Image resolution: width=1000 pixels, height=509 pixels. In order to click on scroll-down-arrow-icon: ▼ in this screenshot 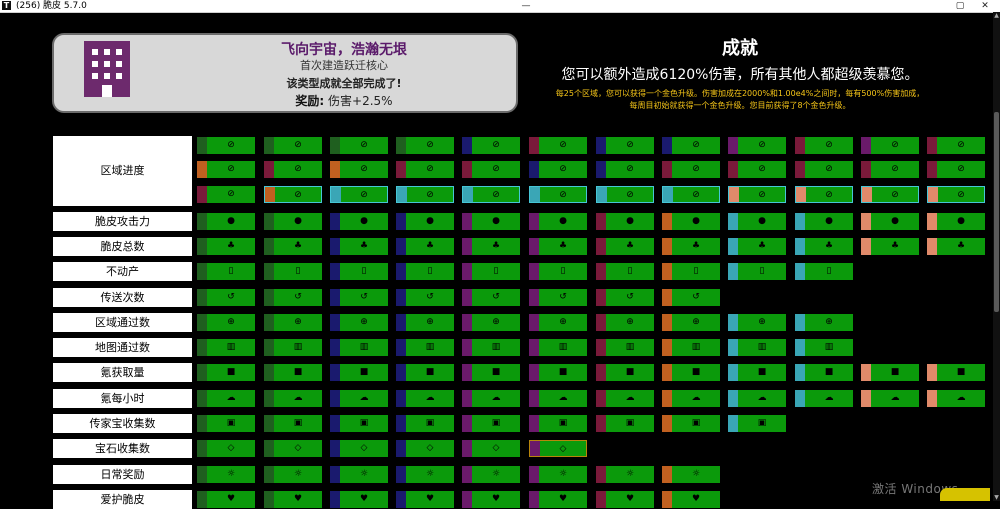, I will do `click(996, 497)`.